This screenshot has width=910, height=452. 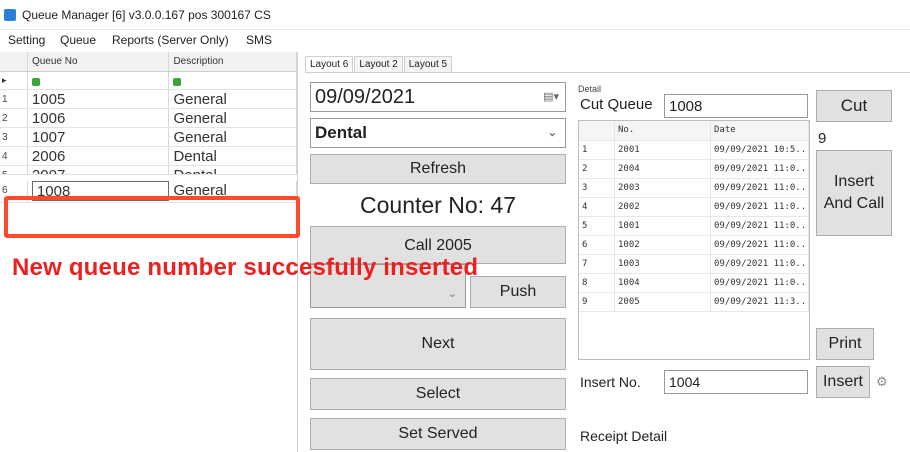 I want to click on next-button: Next, so click(x=438, y=344).